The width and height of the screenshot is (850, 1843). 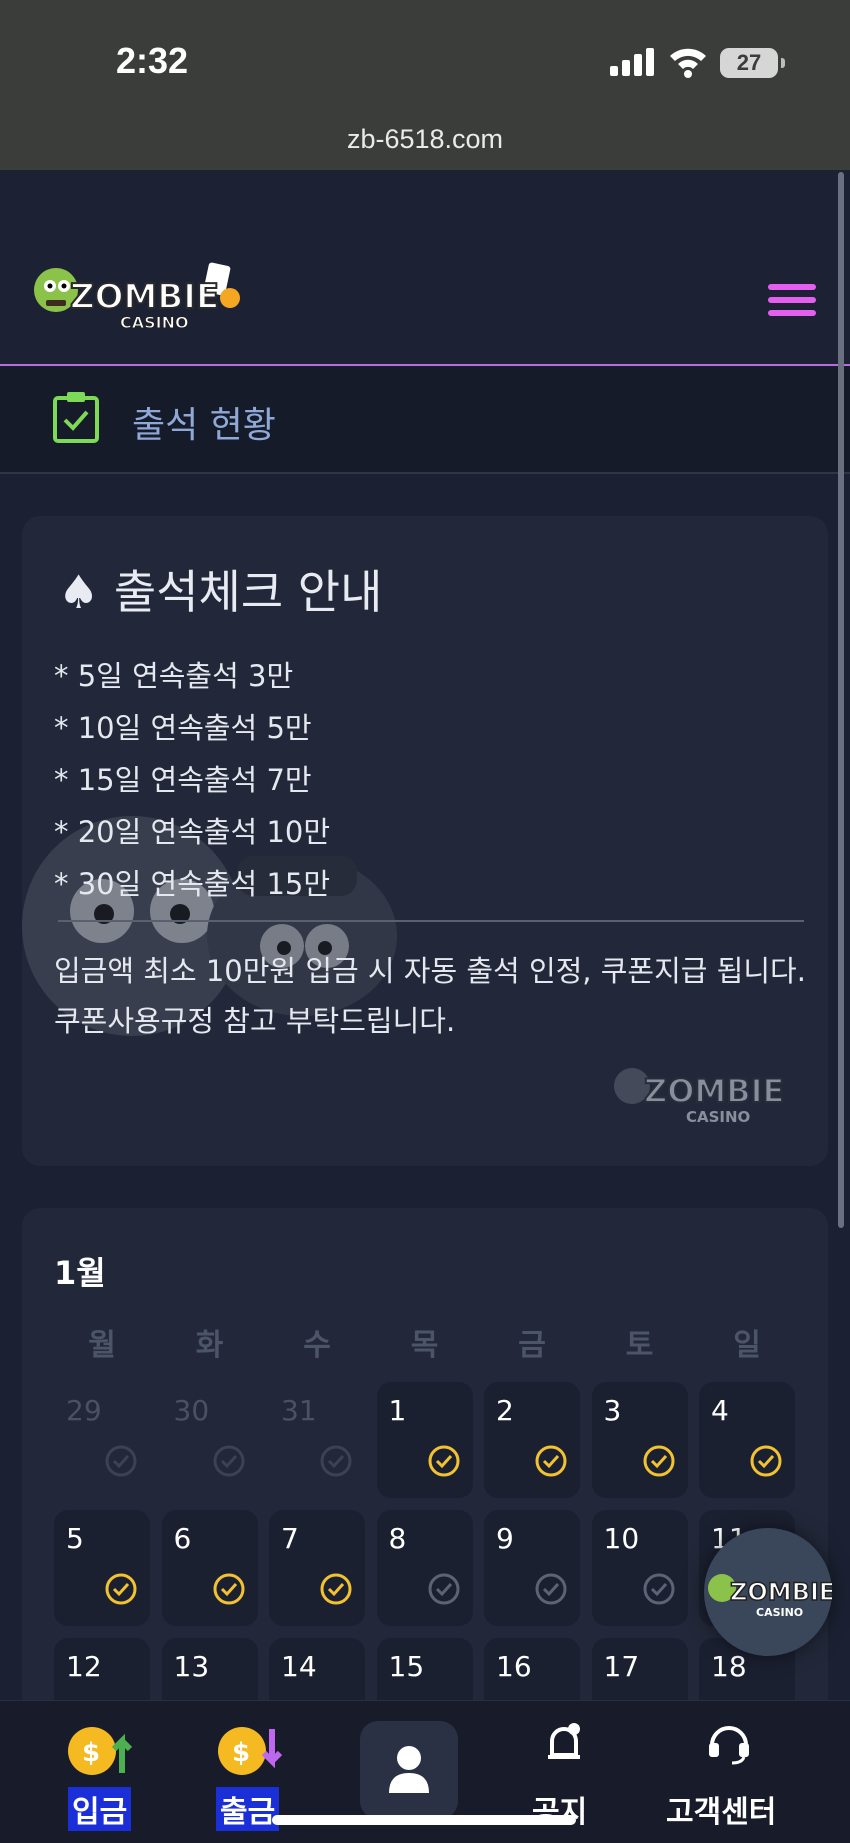 I want to click on rule-item: * 30일 연속출석 15만, so click(x=192, y=884).